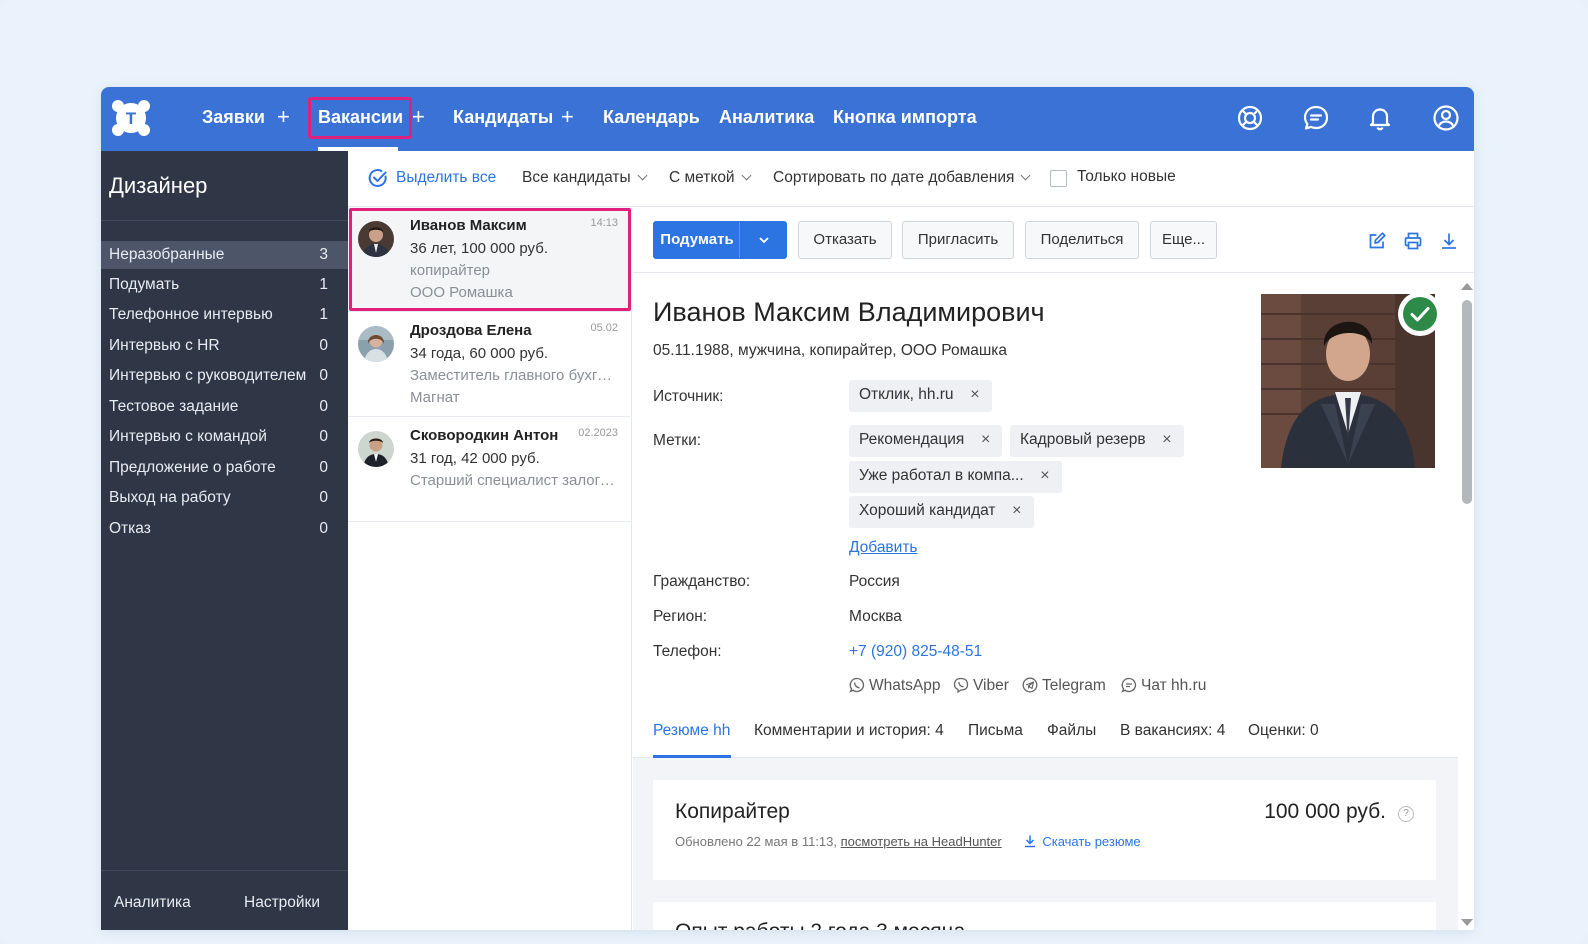 The image size is (1588, 944). What do you see at coordinates (1406, 814) in the screenshot?
I see `help-icon: ?` at bounding box center [1406, 814].